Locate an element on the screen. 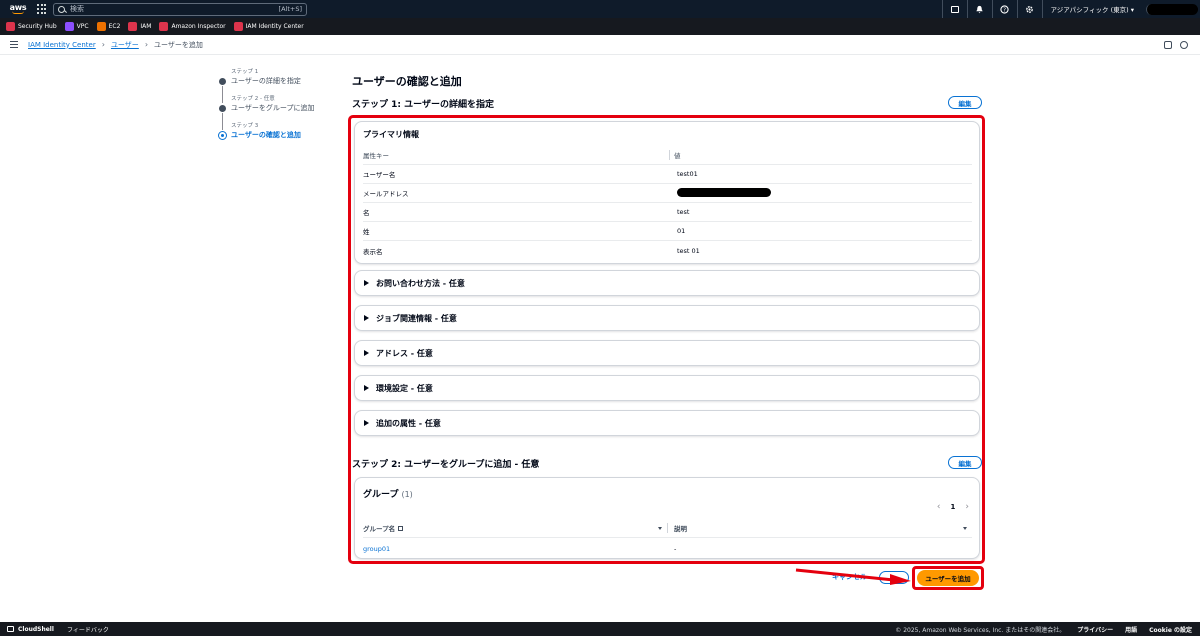  feedback-link: フィードバック is located at coordinates (88, 629).